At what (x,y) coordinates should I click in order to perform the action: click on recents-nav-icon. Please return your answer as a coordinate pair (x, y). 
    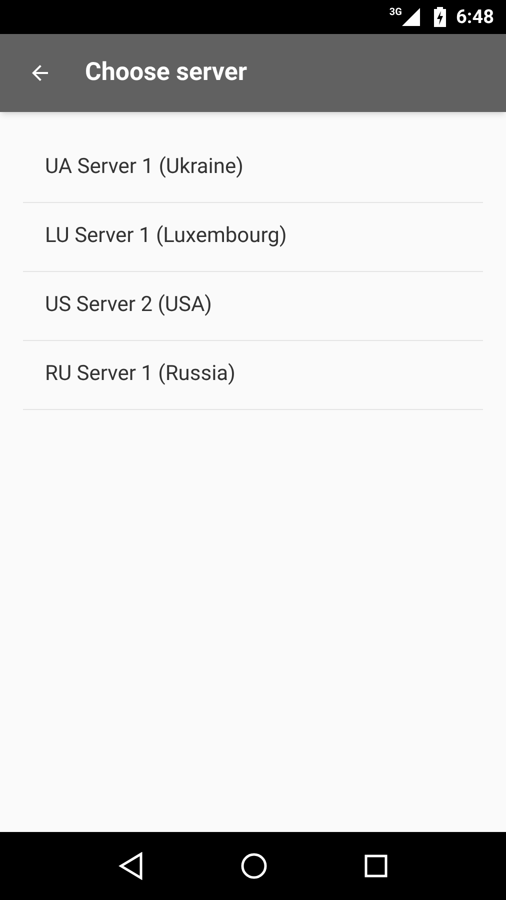
    Looking at the image, I should click on (376, 866).